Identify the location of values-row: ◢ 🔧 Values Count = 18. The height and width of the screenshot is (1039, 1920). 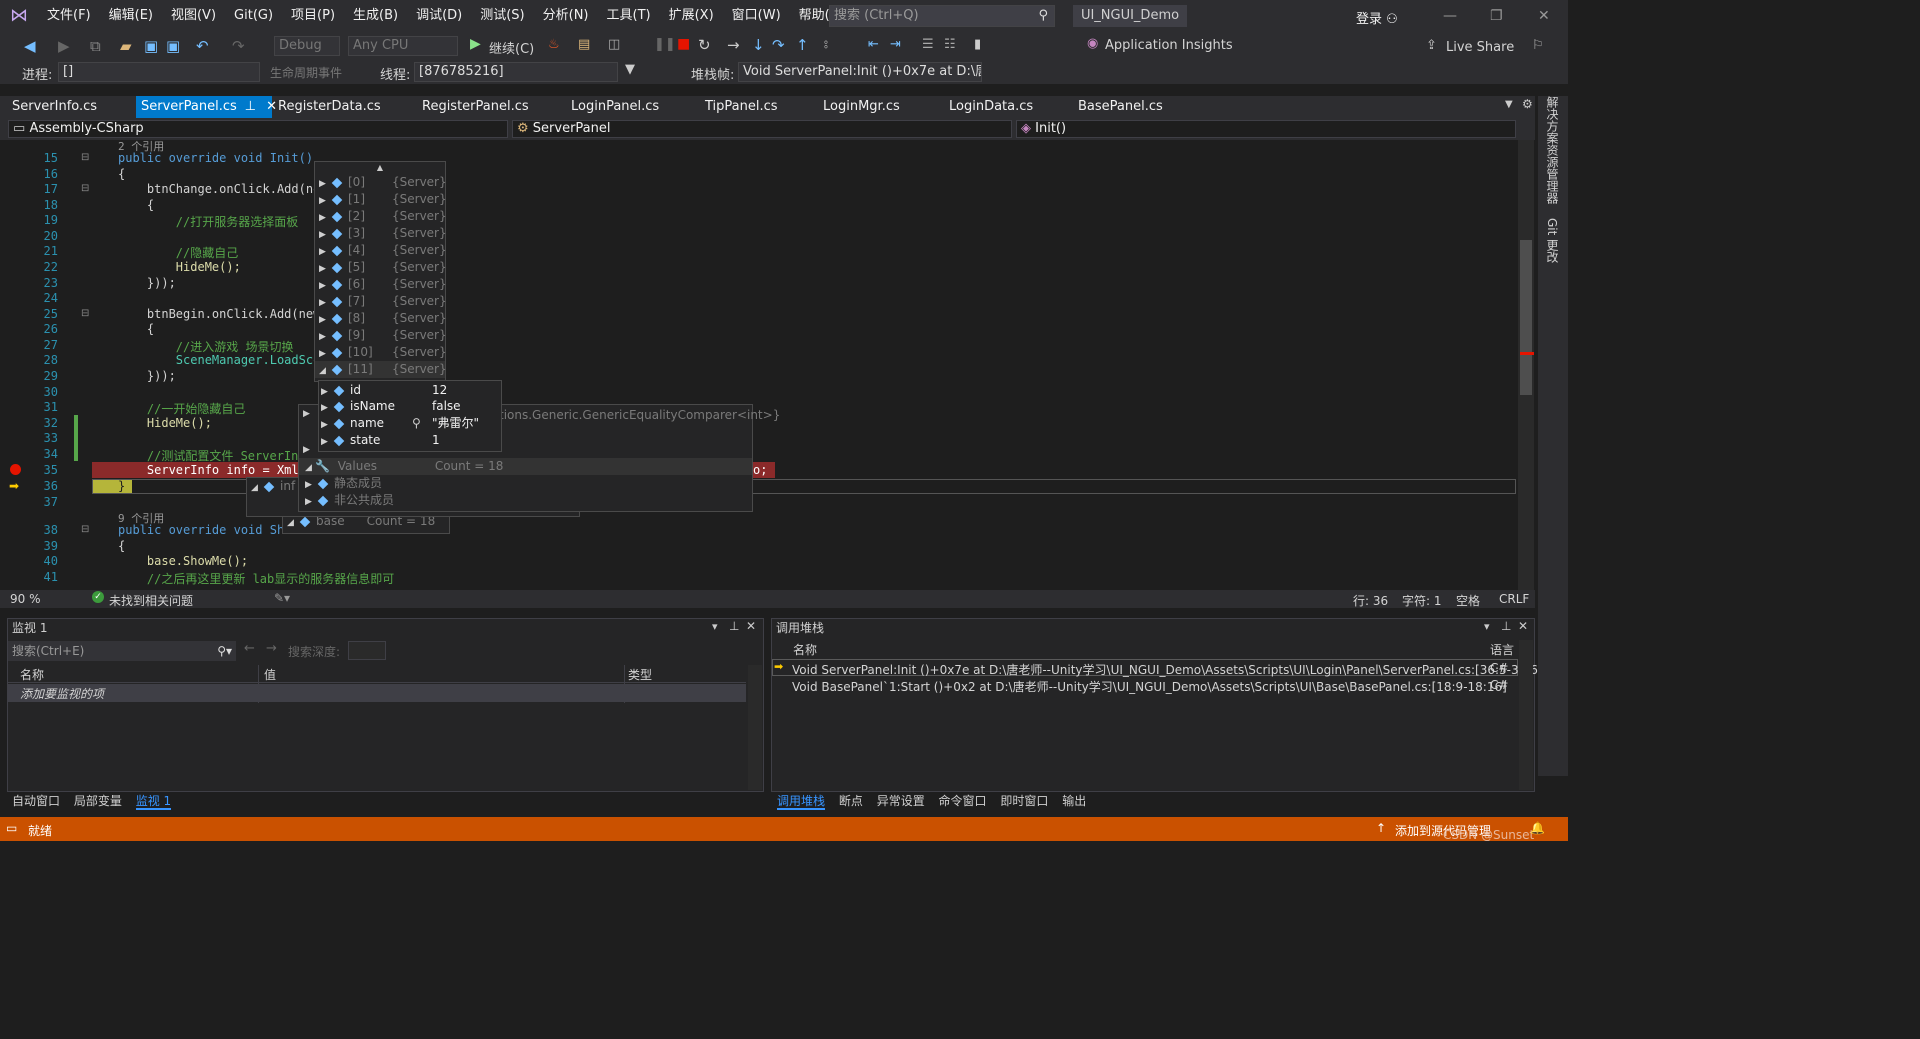
(525, 466).